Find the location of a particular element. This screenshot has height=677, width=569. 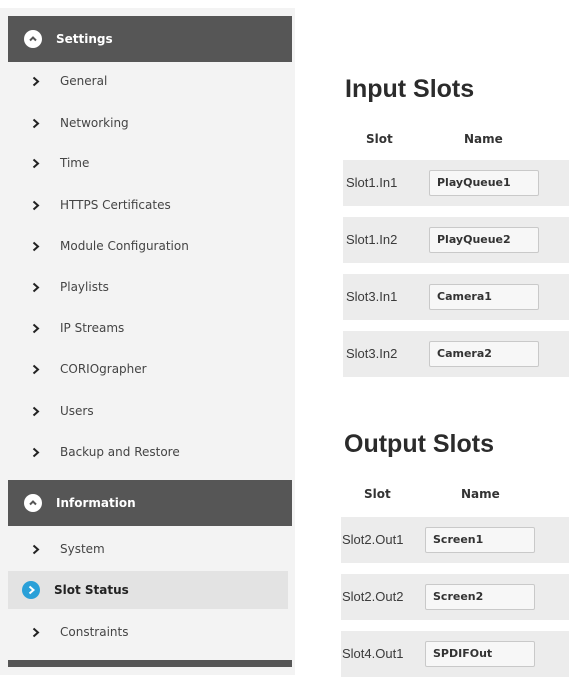

settings-section-header: Settings is located at coordinates (150, 39).